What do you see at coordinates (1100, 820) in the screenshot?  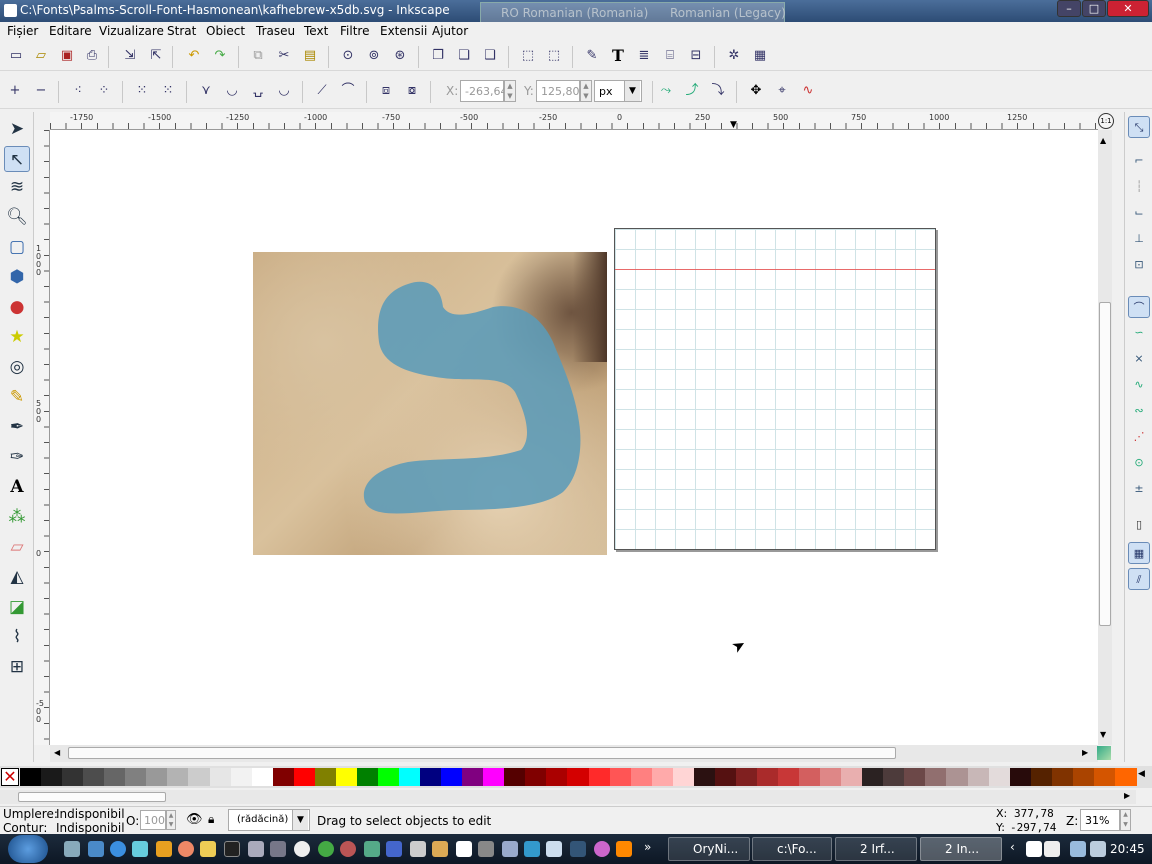 I see `zoom-field: 31%` at bounding box center [1100, 820].